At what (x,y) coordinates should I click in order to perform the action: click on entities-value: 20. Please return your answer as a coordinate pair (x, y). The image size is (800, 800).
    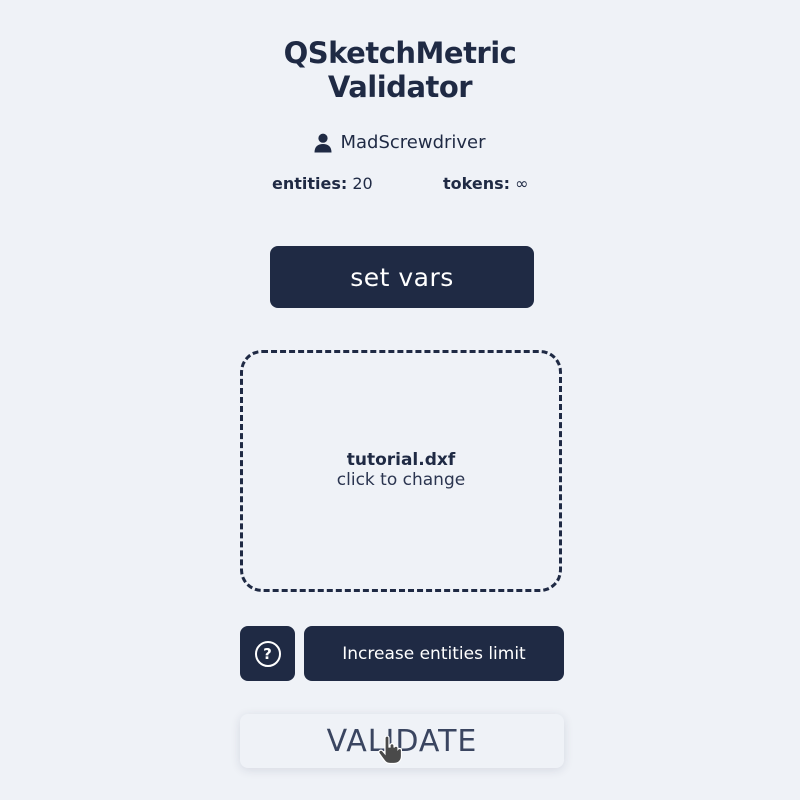
    Looking at the image, I should click on (362, 183).